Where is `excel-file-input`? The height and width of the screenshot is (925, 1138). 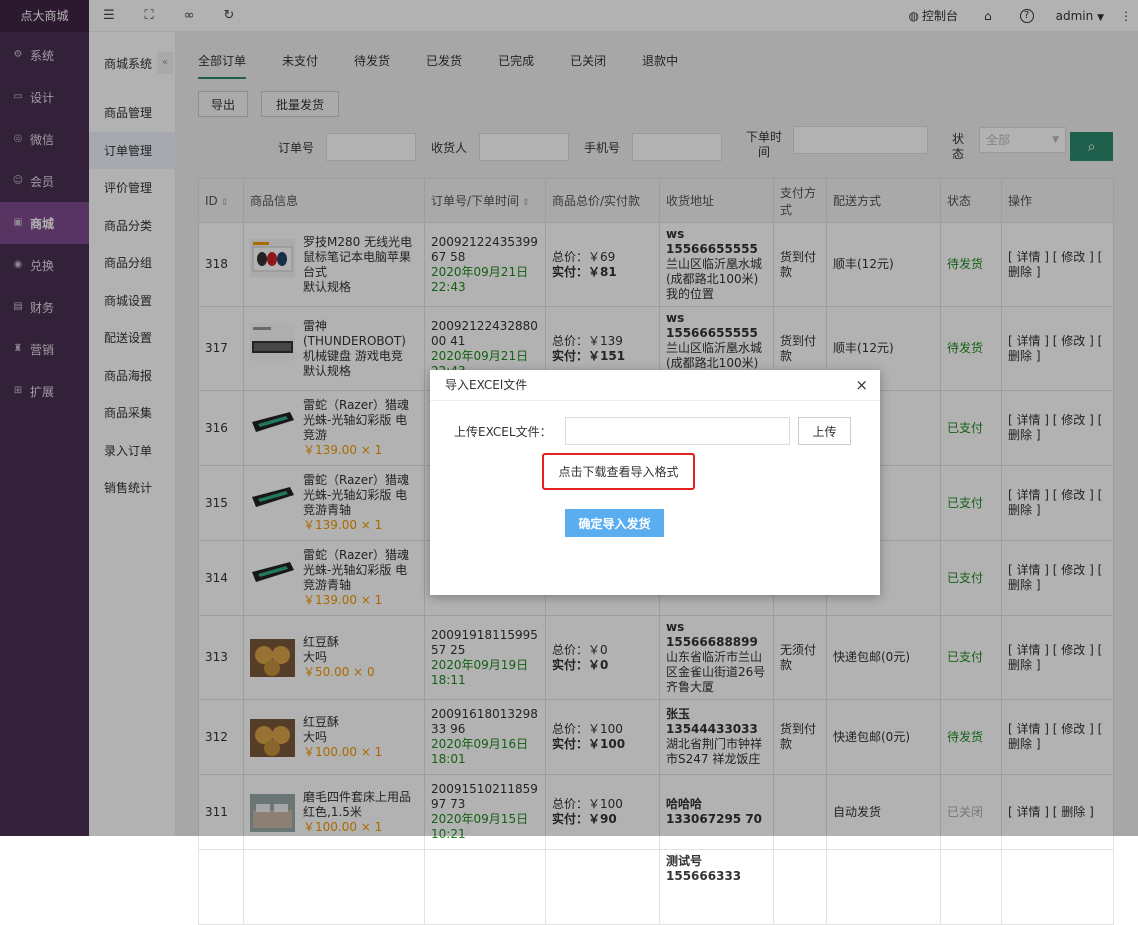
excel-file-input is located at coordinates (677, 431).